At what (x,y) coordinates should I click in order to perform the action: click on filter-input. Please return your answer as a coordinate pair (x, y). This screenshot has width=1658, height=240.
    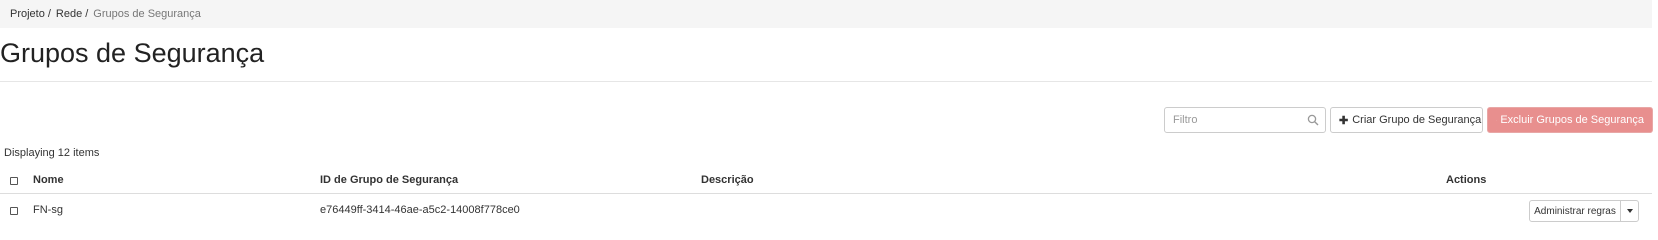
    Looking at the image, I should click on (1243, 120).